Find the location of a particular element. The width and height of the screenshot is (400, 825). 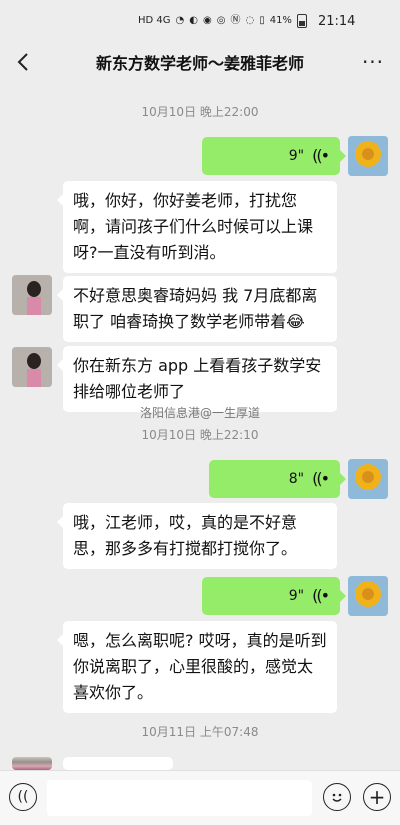

message-bubble: 不好意思奥睿琦妈妈 我 7月底都离职了 咱睿琦换了数学老师带着😂 is located at coordinates (197, 309).